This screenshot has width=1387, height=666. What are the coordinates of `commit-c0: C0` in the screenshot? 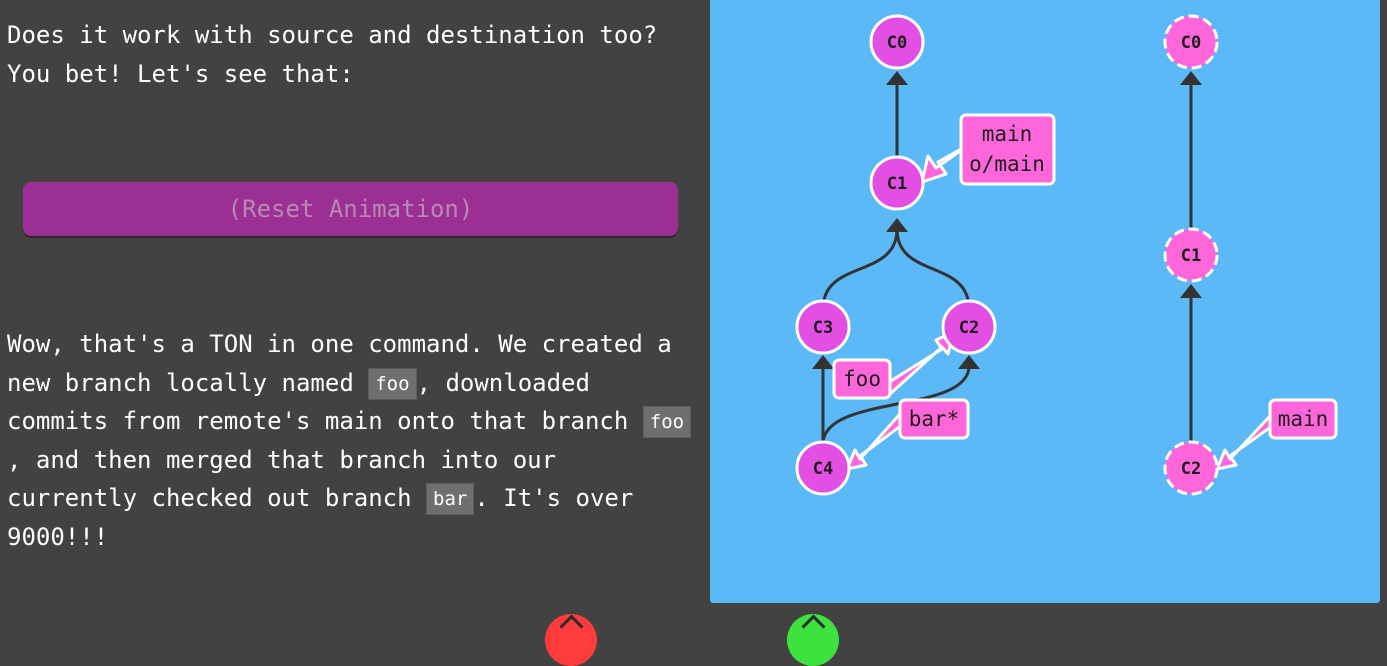 It's located at (897, 42).